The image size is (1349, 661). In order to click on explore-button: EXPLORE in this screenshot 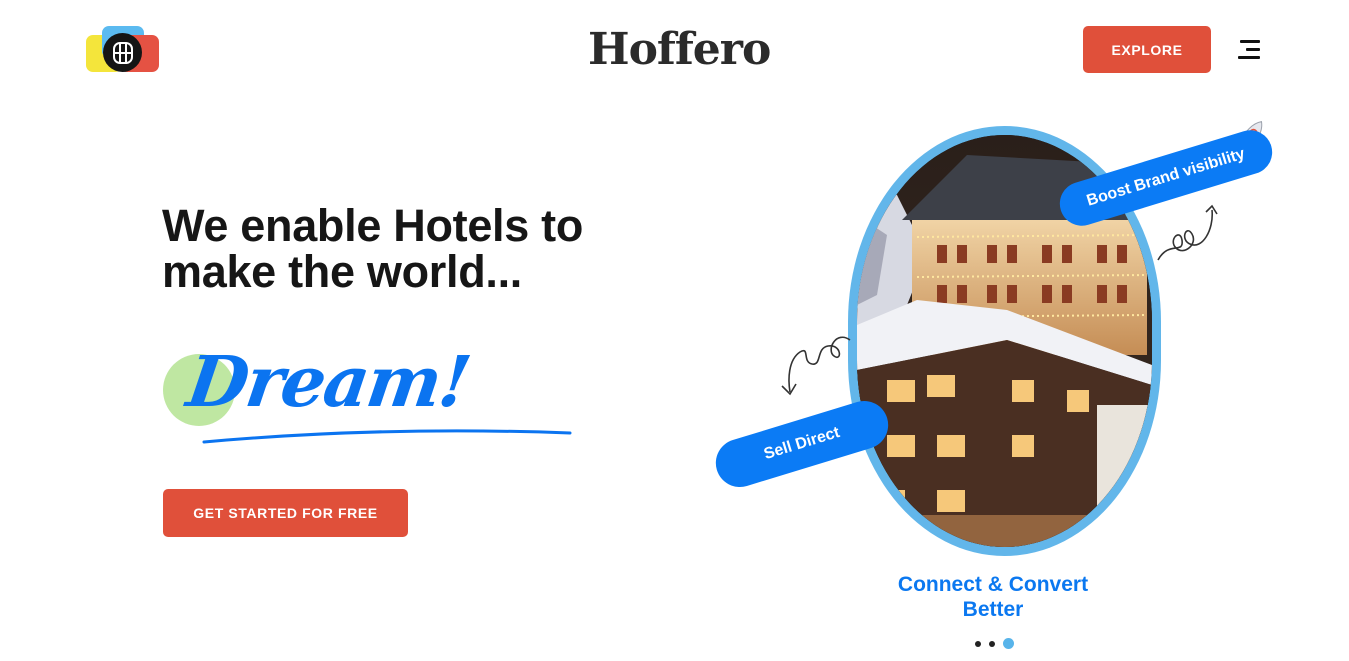, I will do `click(1147, 49)`.